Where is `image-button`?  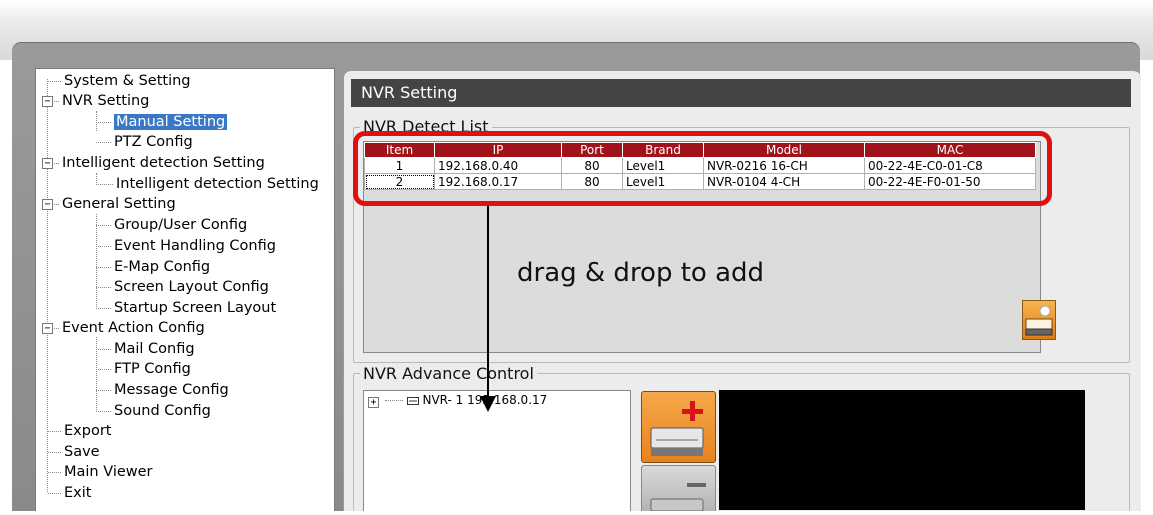
image-button is located at coordinates (1039, 320).